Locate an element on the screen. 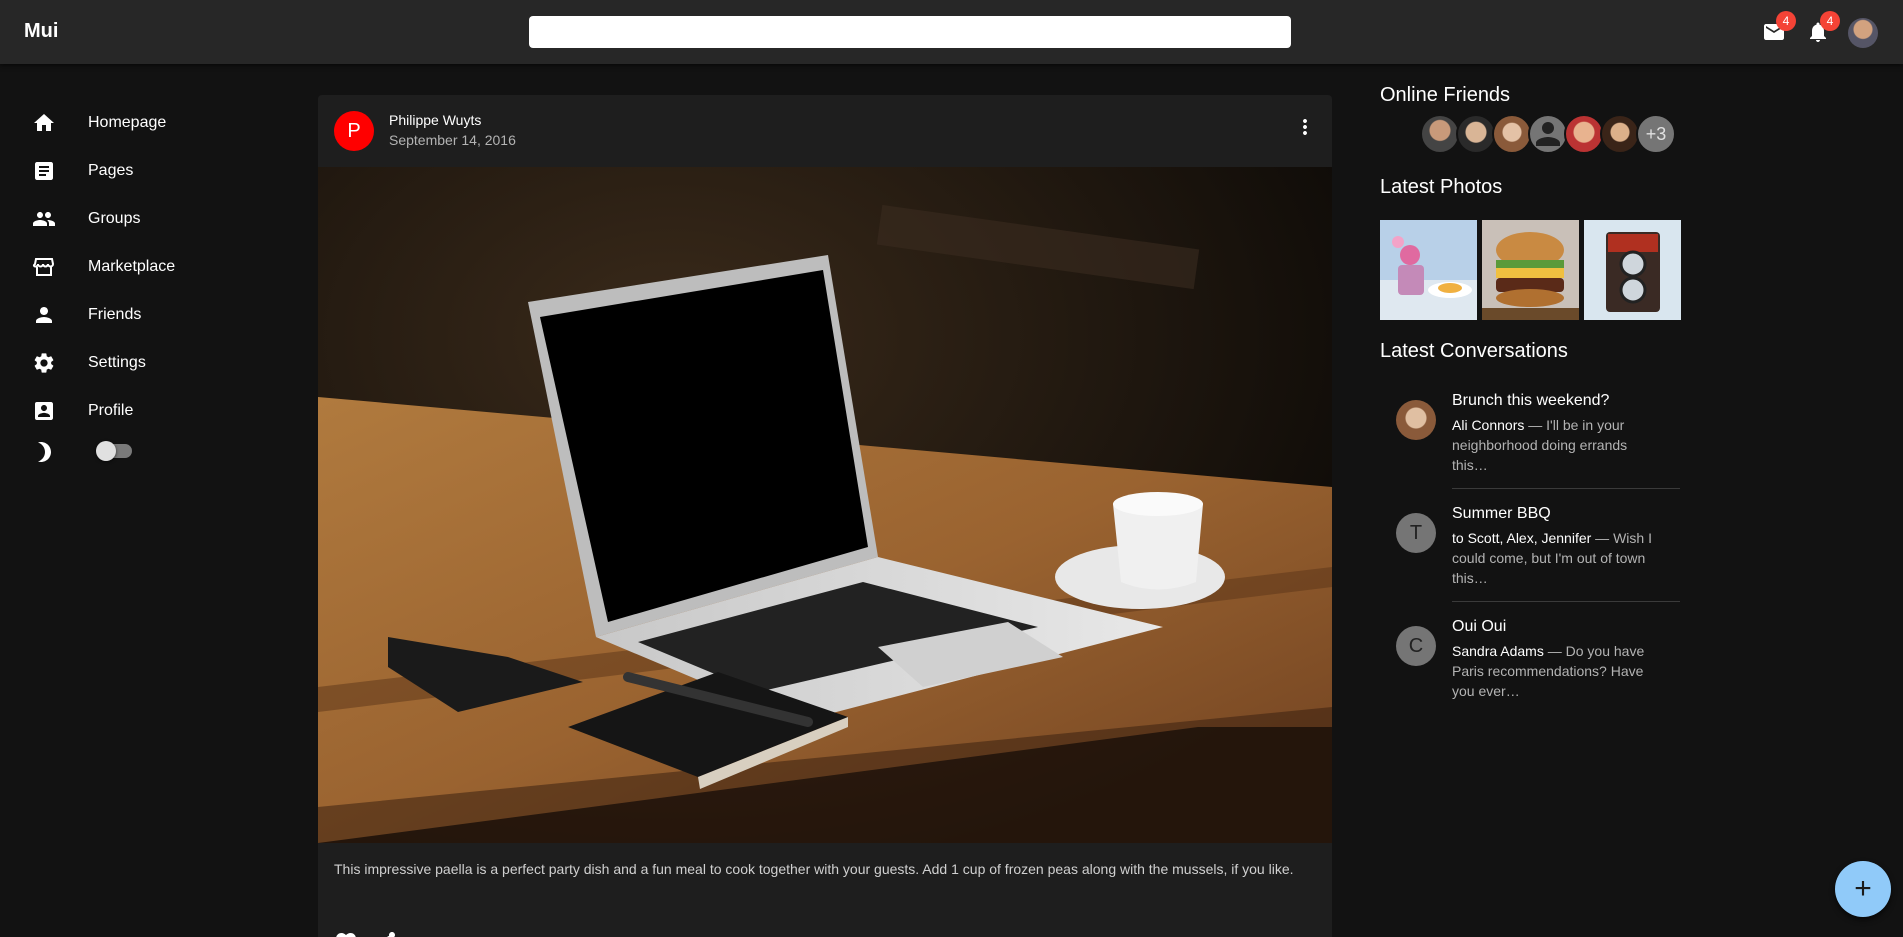 Image resolution: width=1903 pixels, height=937 pixels. more-friends-count: +3 is located at coordinates (1656, 134).